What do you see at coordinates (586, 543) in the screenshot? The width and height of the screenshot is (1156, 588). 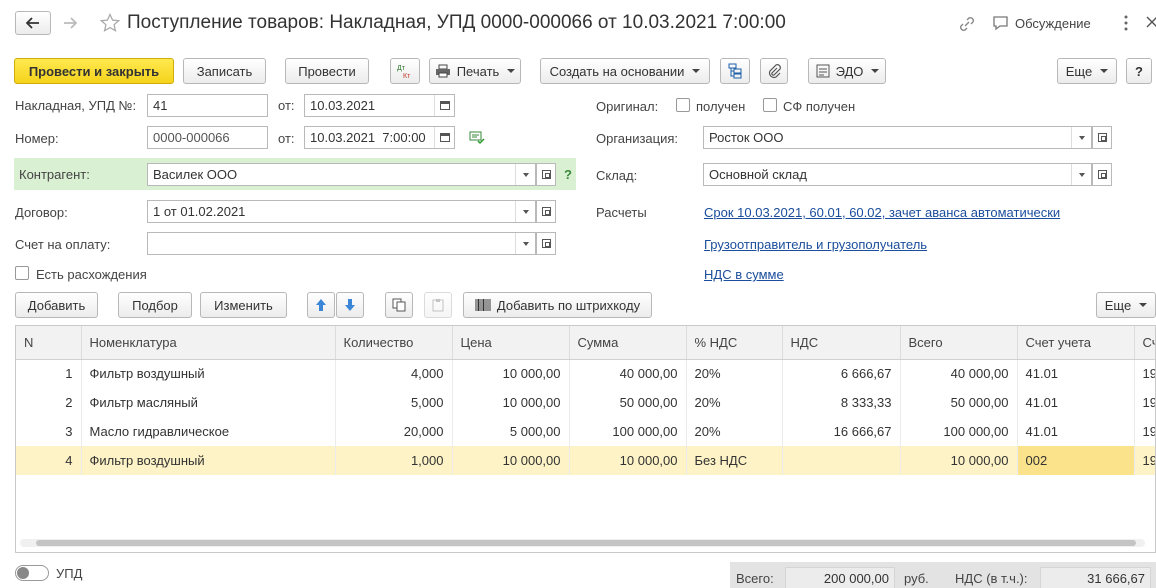 I see `scrollbar-thumb` at bounding box center [586, 543].